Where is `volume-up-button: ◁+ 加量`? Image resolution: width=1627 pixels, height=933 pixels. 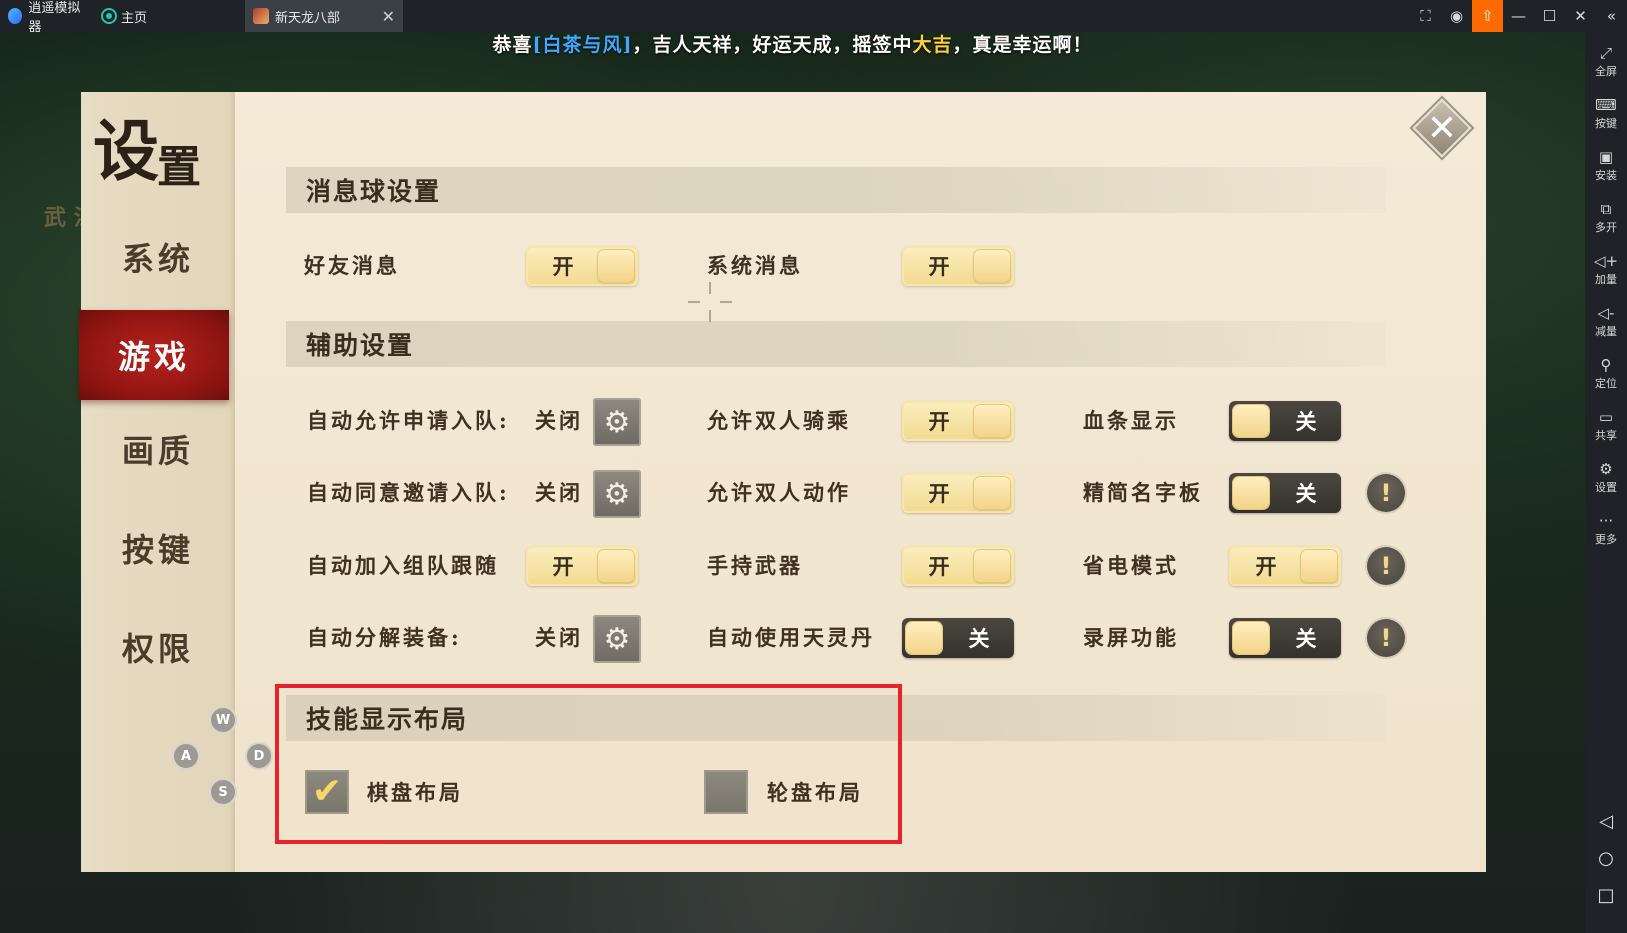 volume-up-button: ◁+ 加量 is located at coordinates (1606, 269).